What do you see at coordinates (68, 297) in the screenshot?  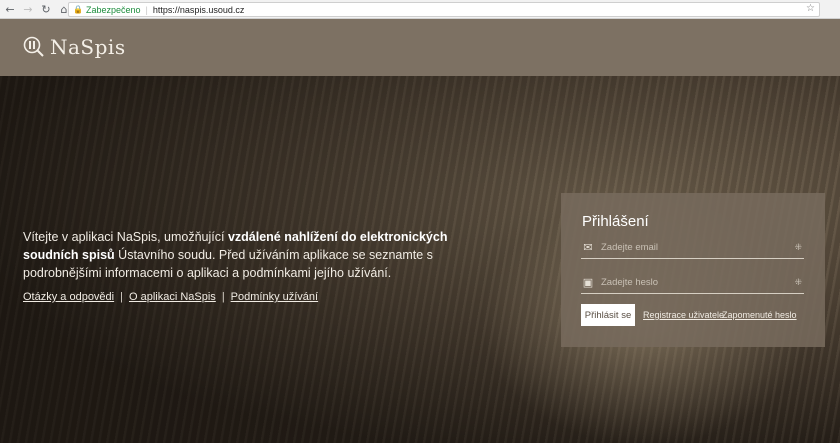 I see `faq-link: Otázky a odpovědi` at bounding box center [68, 297].